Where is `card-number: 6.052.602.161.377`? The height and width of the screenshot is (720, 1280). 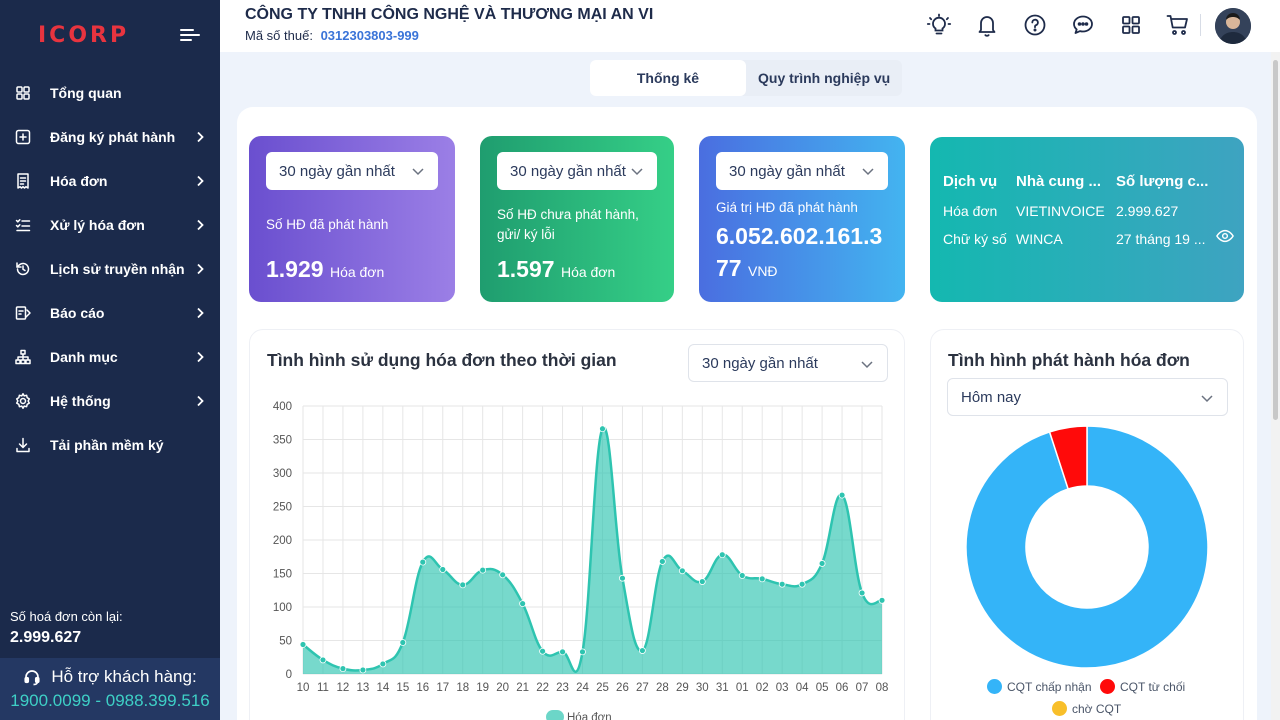
card-number: 6.052.602.161.377 is located at coordinates (799, 252).